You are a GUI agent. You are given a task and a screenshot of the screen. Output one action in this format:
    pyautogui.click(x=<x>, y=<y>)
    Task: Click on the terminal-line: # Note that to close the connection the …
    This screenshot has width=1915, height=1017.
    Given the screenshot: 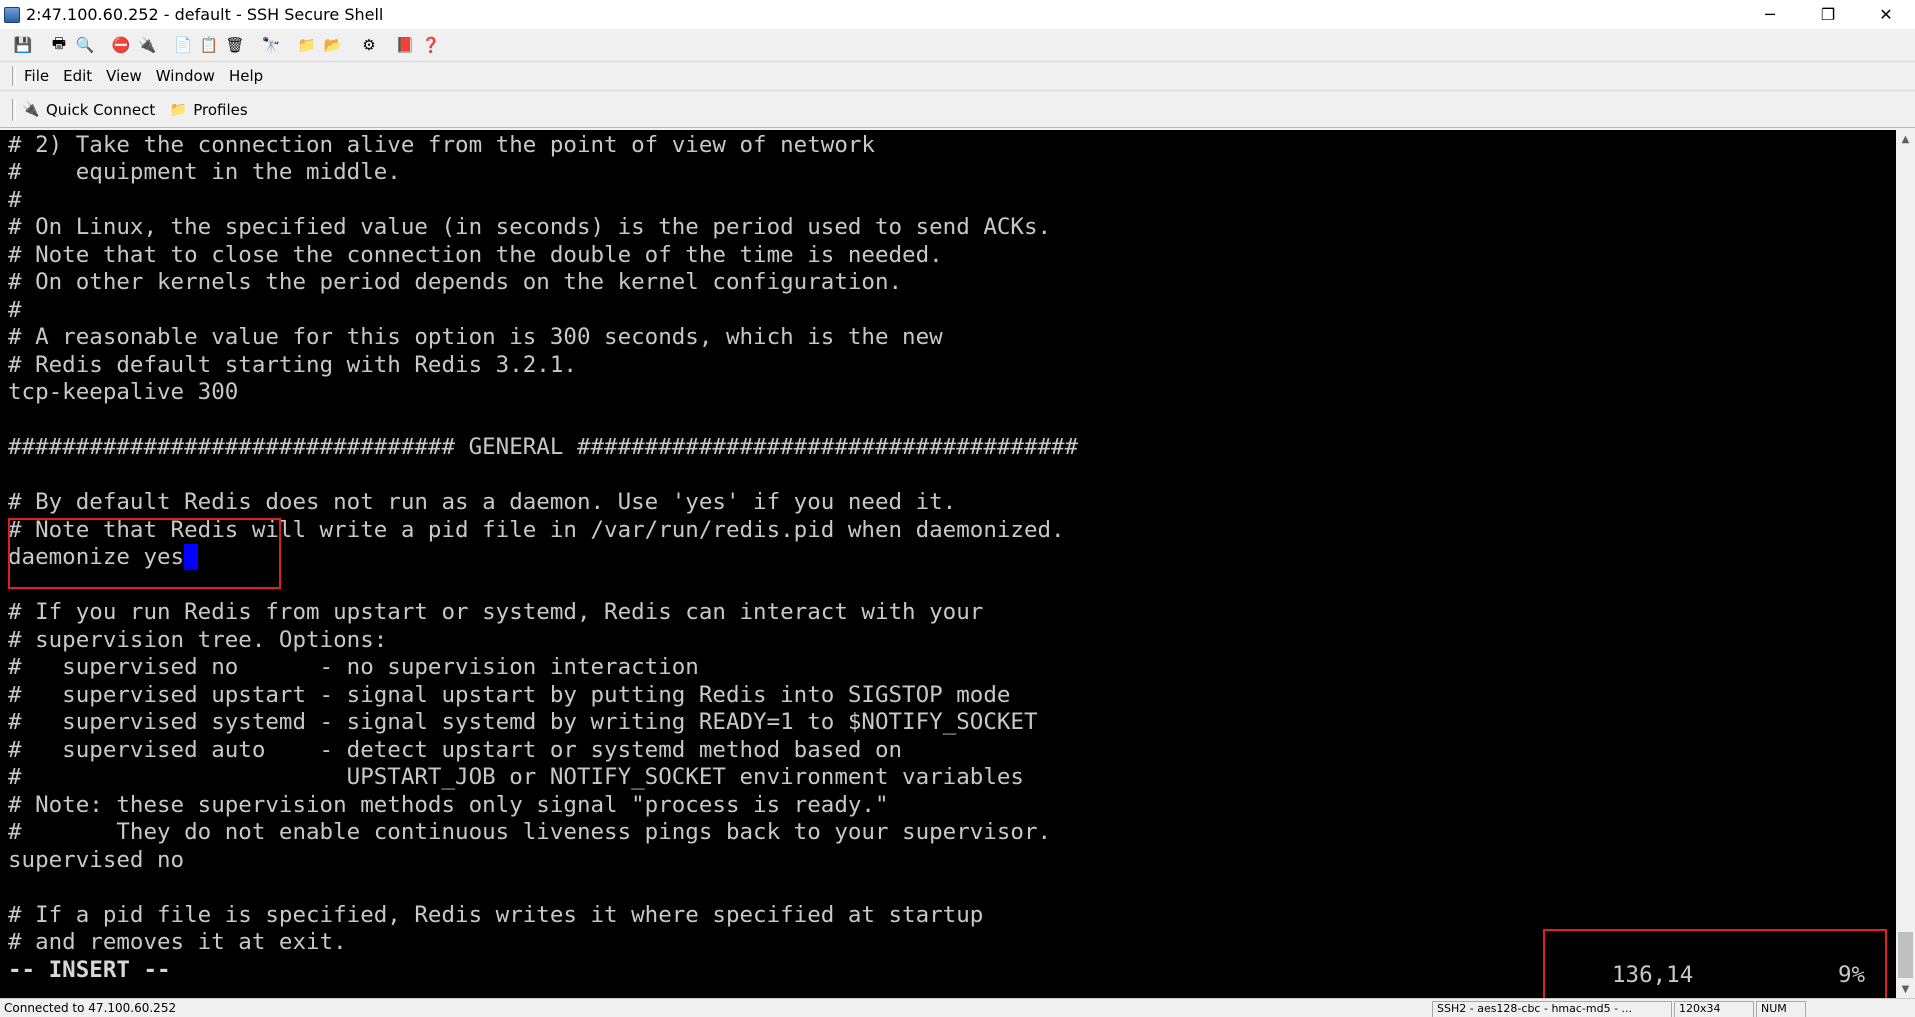 What is the action you would take?
    pyautogui.click(x=475, y=255)
    